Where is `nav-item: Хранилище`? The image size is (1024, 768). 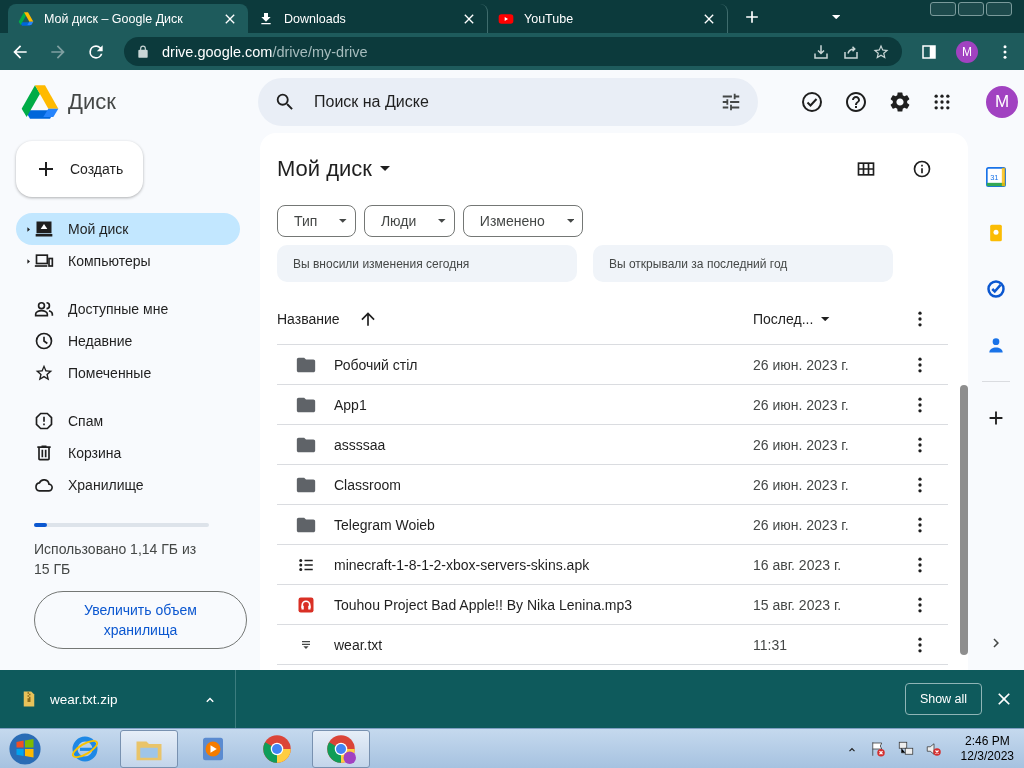 nav-item: Хранилище is located at coordinates (128, 485).